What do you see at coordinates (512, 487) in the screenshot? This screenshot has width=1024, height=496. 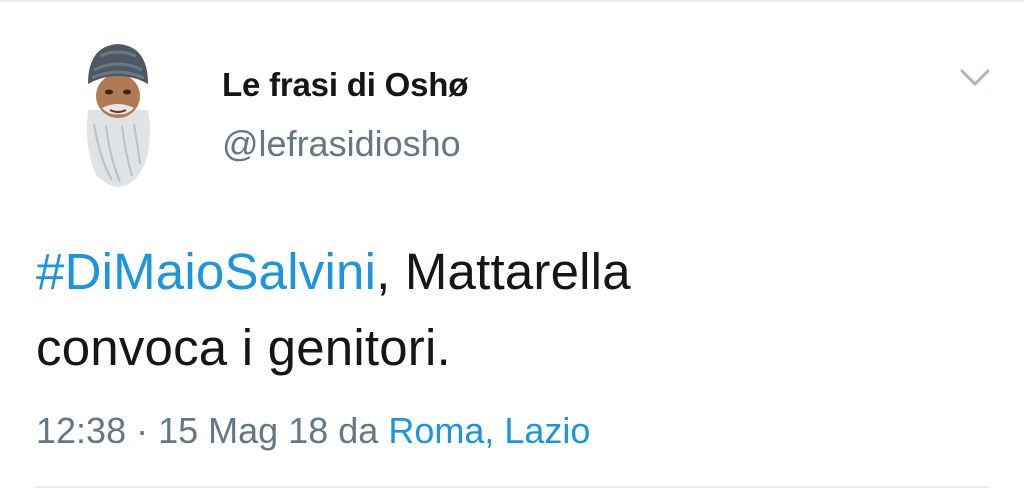 I see `bottom-divider` at bounding box center [512, 487].